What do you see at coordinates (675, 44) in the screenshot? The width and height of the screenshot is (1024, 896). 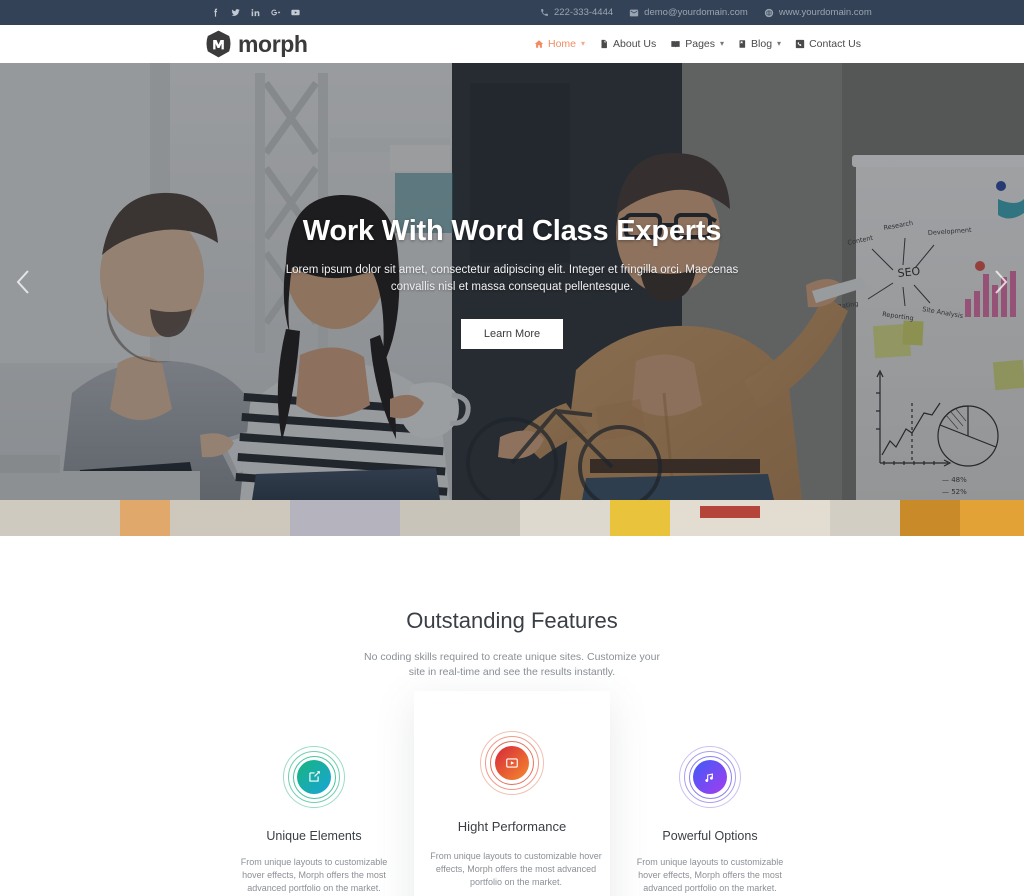 I see `book-open-icon` at bounding box center [675, 44].